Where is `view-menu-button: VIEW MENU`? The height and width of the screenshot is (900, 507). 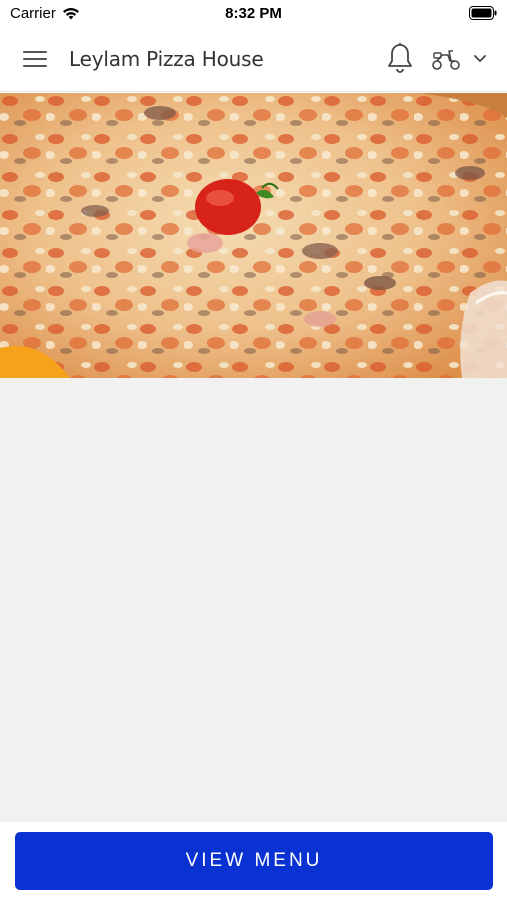
view-menu-button: VIEW MENU is located at coordinates (254, 861).